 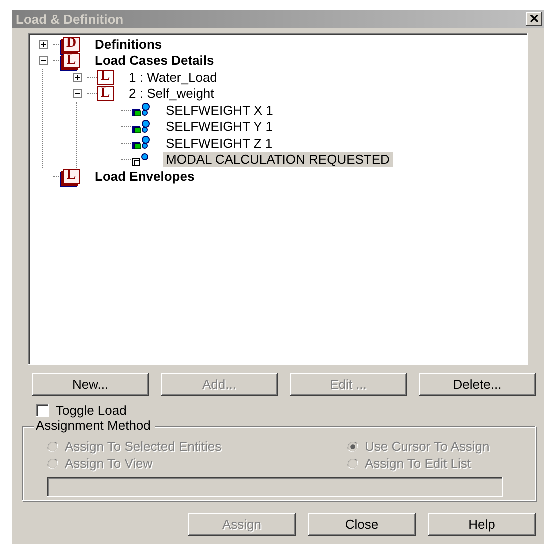 What do you see at coordinates (70, 19) in the screenshot?
I see `window-title: Load & Definition` at bounding box center [70, 19].